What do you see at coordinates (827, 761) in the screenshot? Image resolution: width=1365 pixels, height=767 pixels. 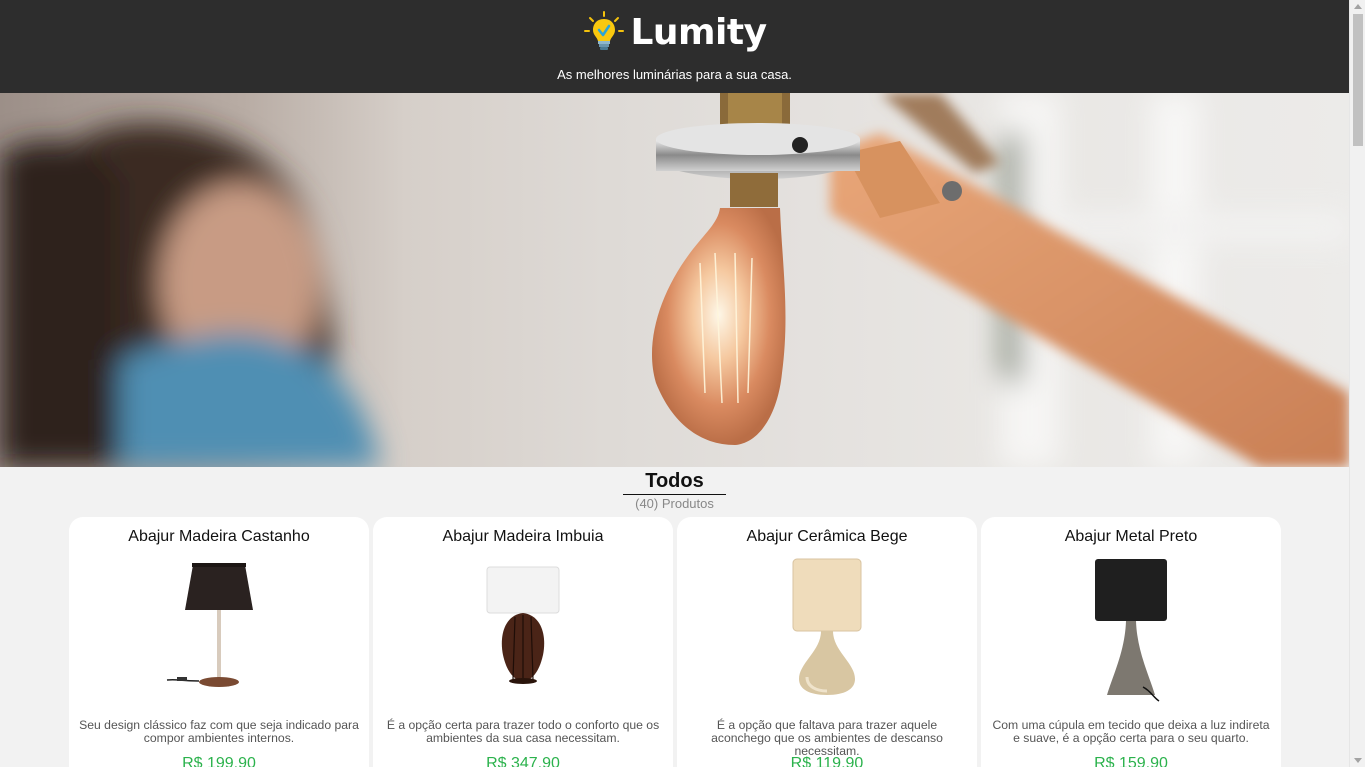 I see `product-price: R$ 119,90` at bounding box center [827, 761].